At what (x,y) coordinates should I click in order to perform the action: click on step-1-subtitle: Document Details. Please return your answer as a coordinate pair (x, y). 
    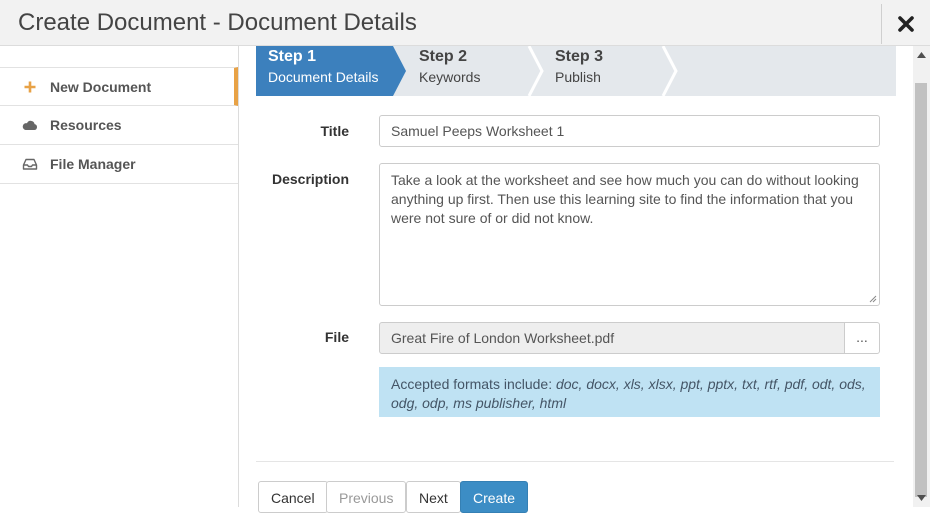
    Looking at the image, I should click on (323, 77).